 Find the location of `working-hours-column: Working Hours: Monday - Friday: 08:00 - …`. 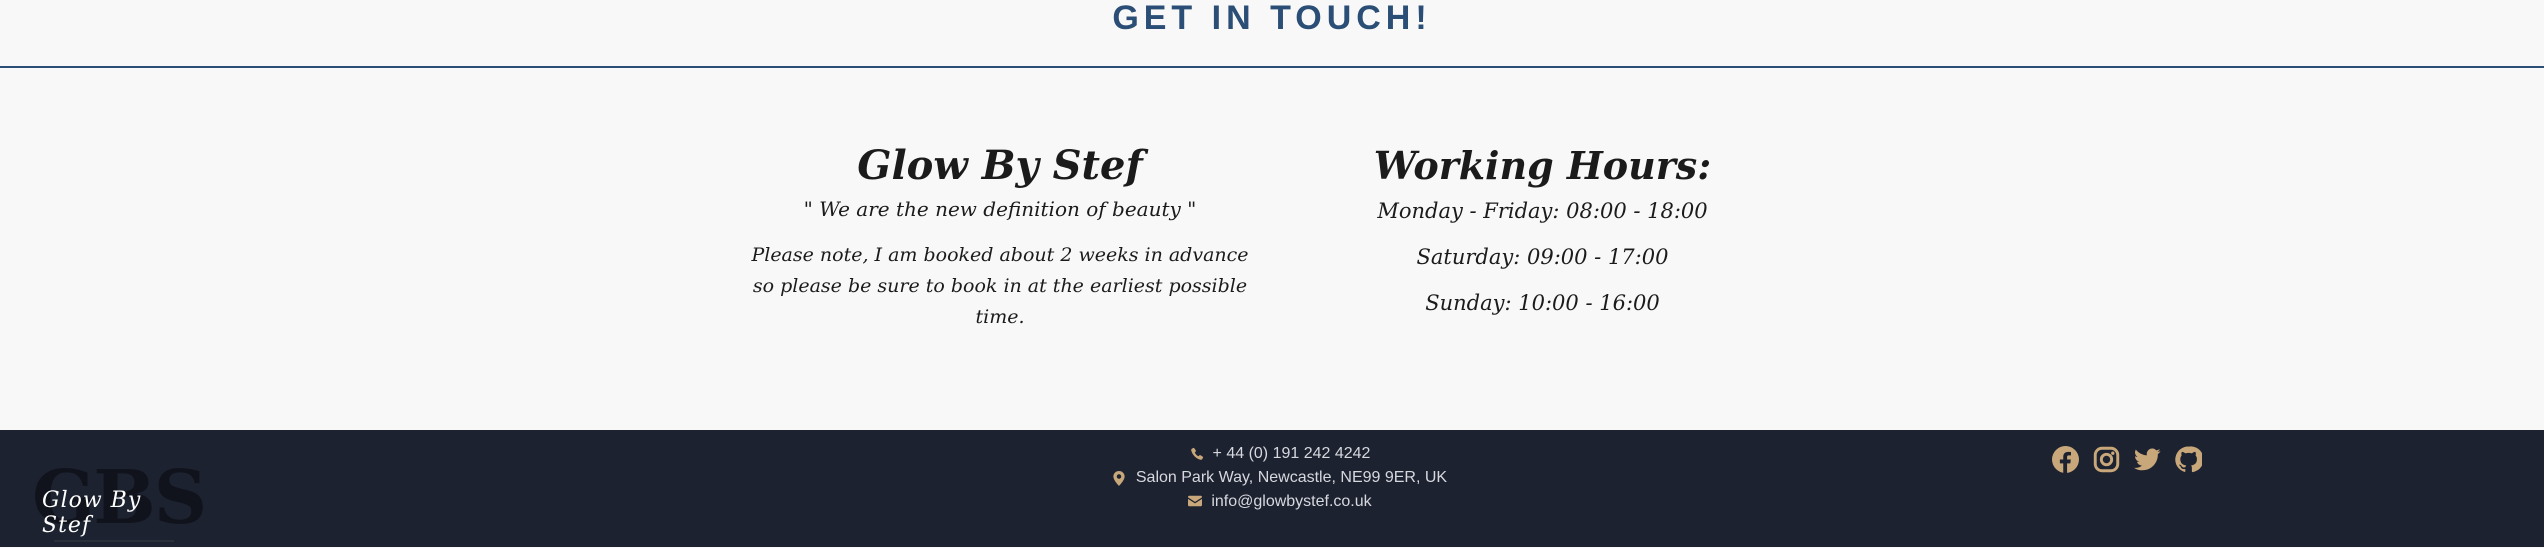

working-hours-column: Working Hours: Monday - Friday: 08:00 - … is located at coordinates (1542, 233).